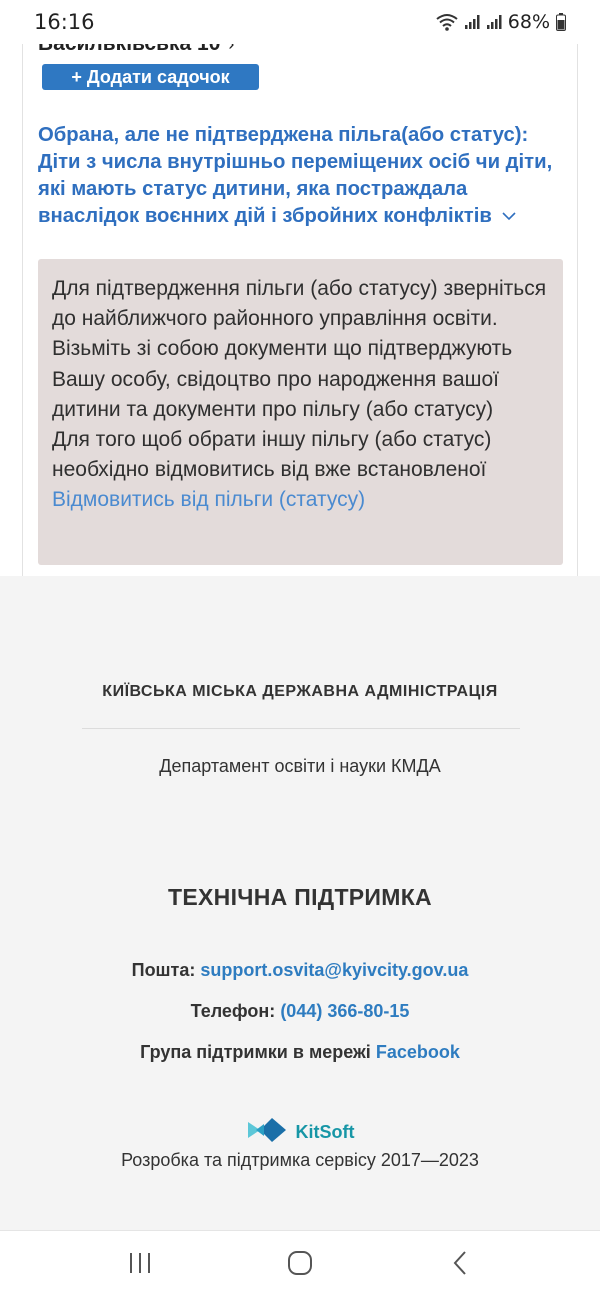  I want to click on email-label: Пошта:, so click(163, 970).